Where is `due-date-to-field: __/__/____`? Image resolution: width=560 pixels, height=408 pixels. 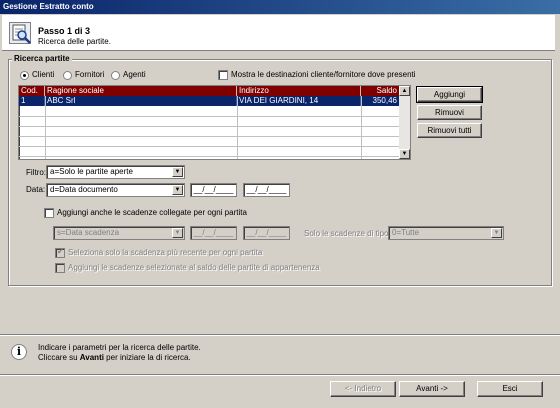
due-date-to-field: __/__/____ is located at coordinates (266, 233).